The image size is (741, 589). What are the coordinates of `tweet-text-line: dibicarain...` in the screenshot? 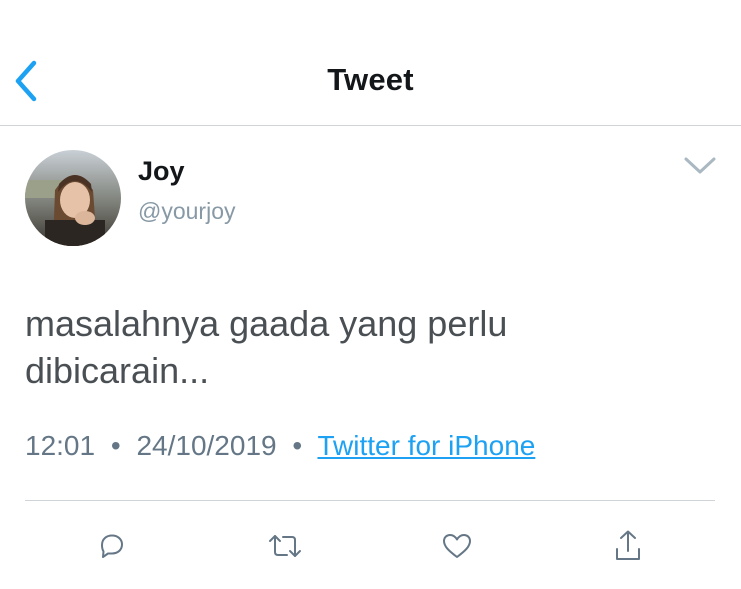 It's located at (117, 370).